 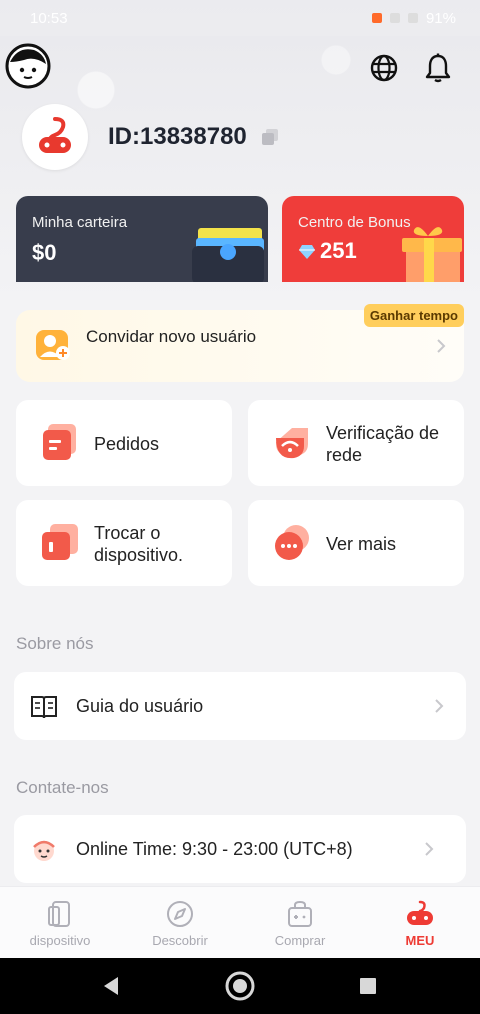 What do you see at coordinates (438, 68) in the screenshot?
I see `bell-icon` at bounding box center [438, 68].